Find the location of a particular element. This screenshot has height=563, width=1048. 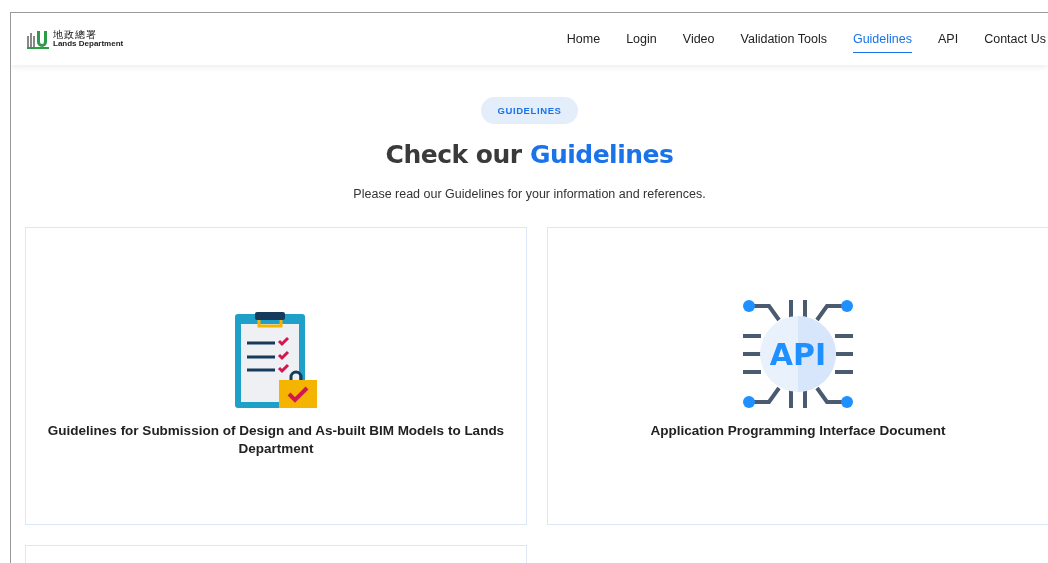

section-subtitle: Please read our Guidelines for your information and references. is located at coordinates (529, 194).